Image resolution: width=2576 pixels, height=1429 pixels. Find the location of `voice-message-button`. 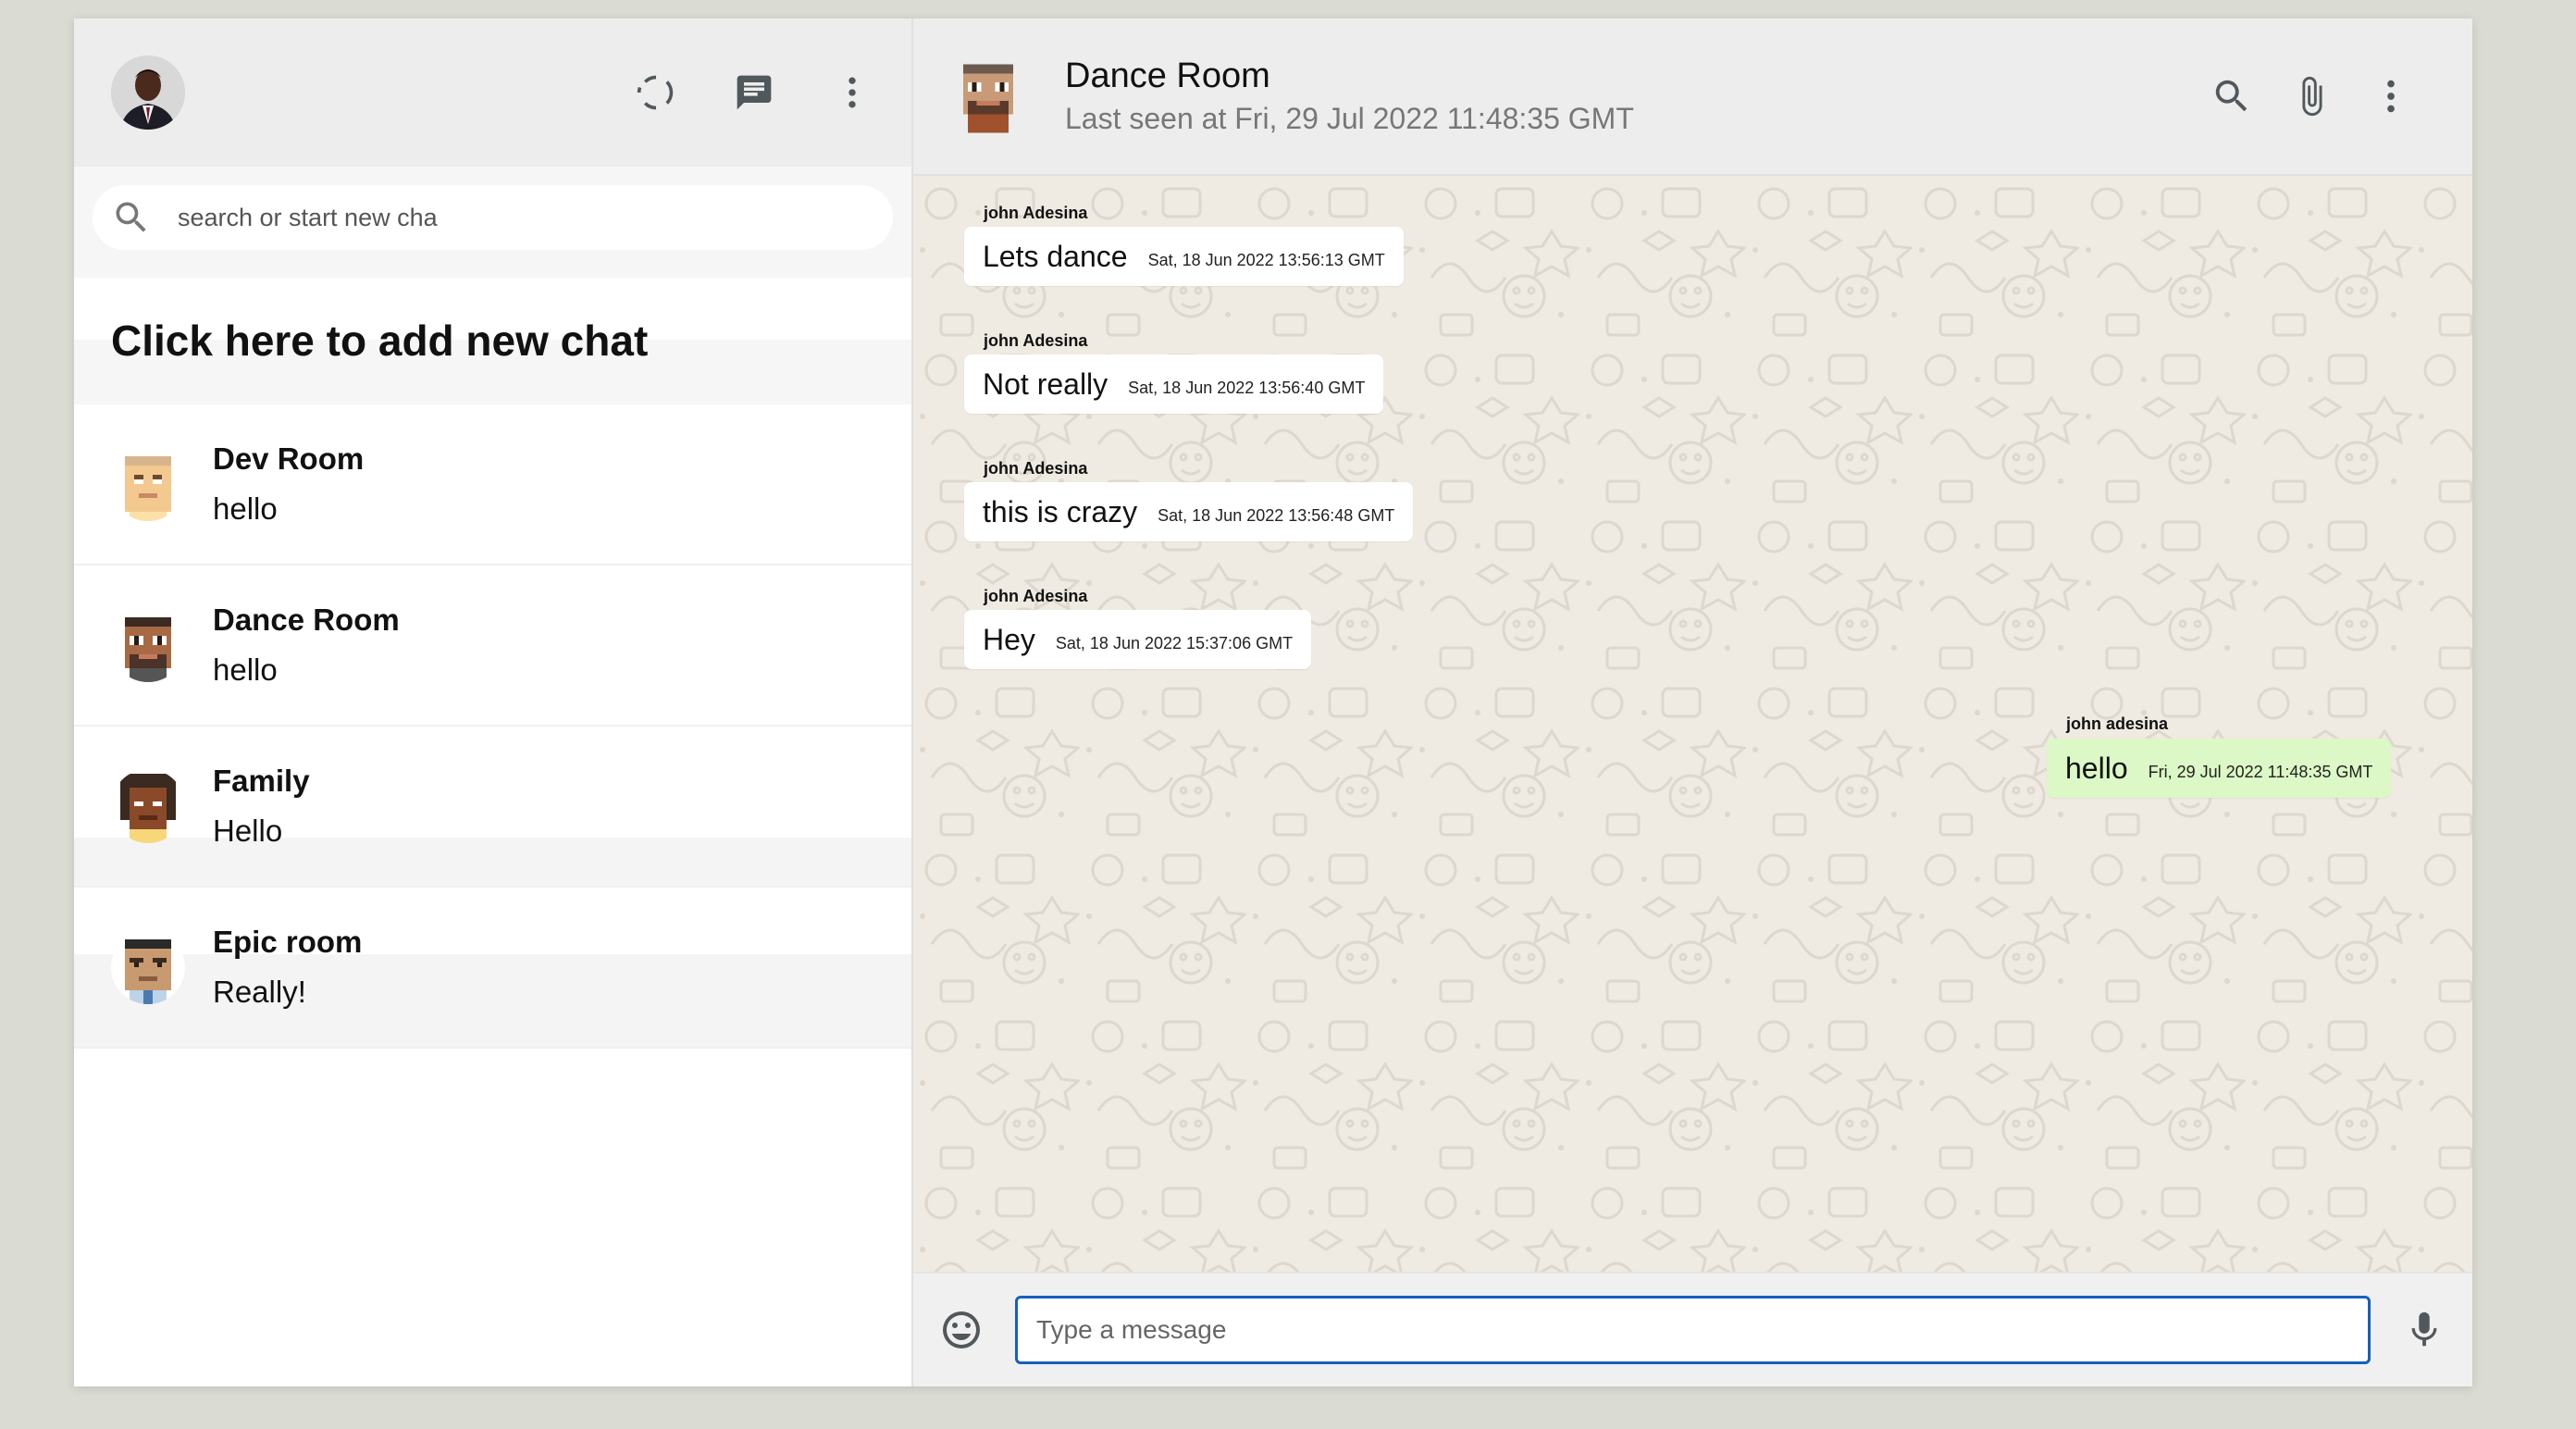

voice-message-button is located at coordinates (2424, 1330).